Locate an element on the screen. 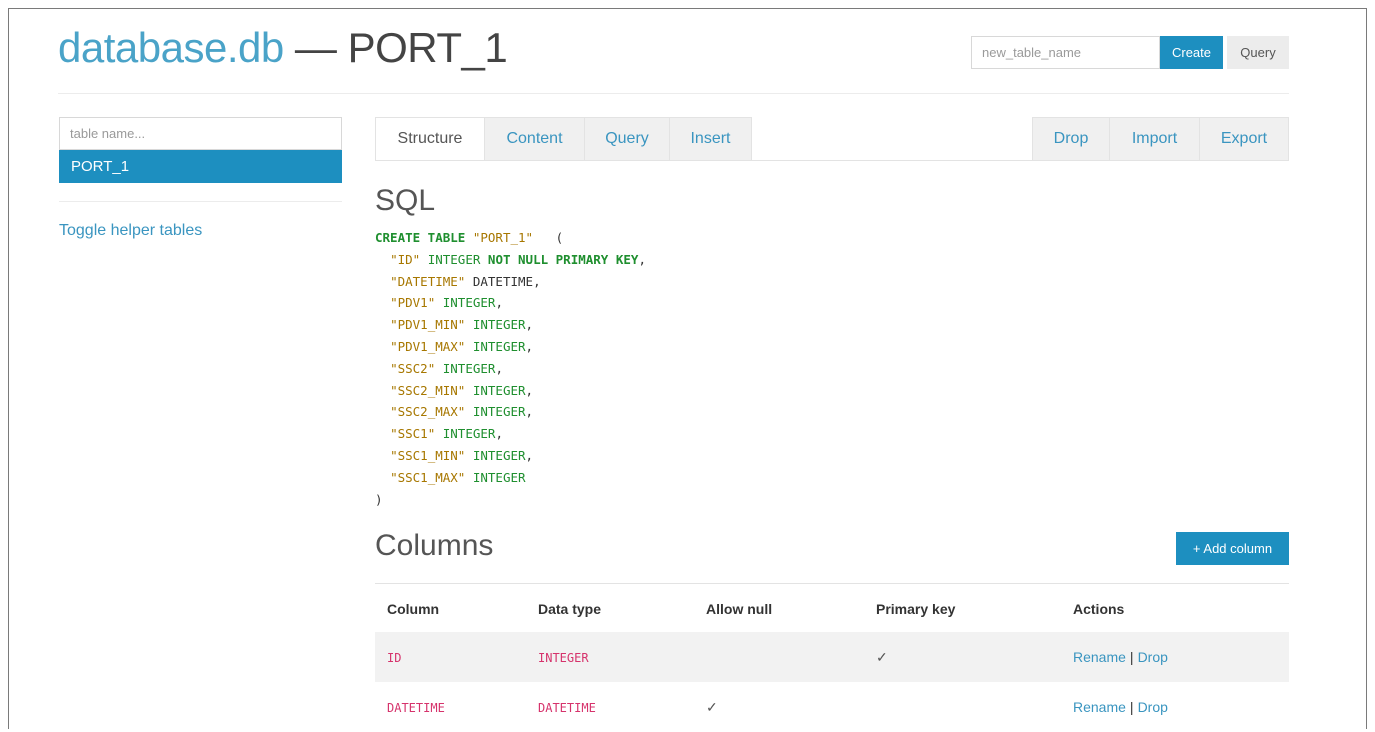  tab-insert: Insert is located at coordinates (710, 139).